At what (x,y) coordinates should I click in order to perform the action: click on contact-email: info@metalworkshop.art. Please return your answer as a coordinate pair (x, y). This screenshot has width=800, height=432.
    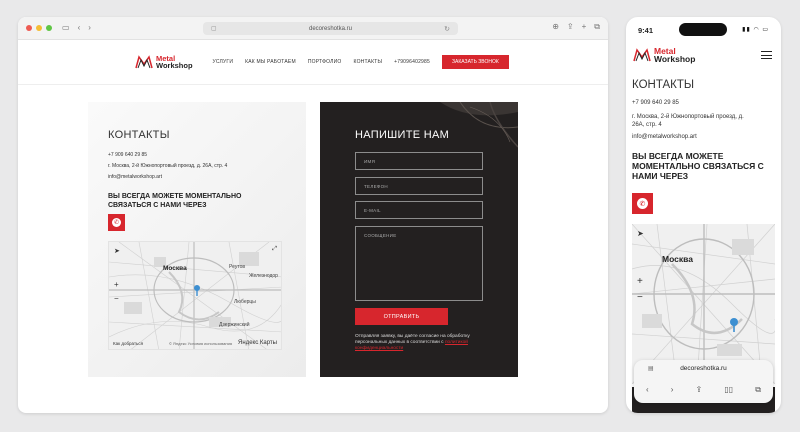
    Looking at the image, I should click on (135, 177).